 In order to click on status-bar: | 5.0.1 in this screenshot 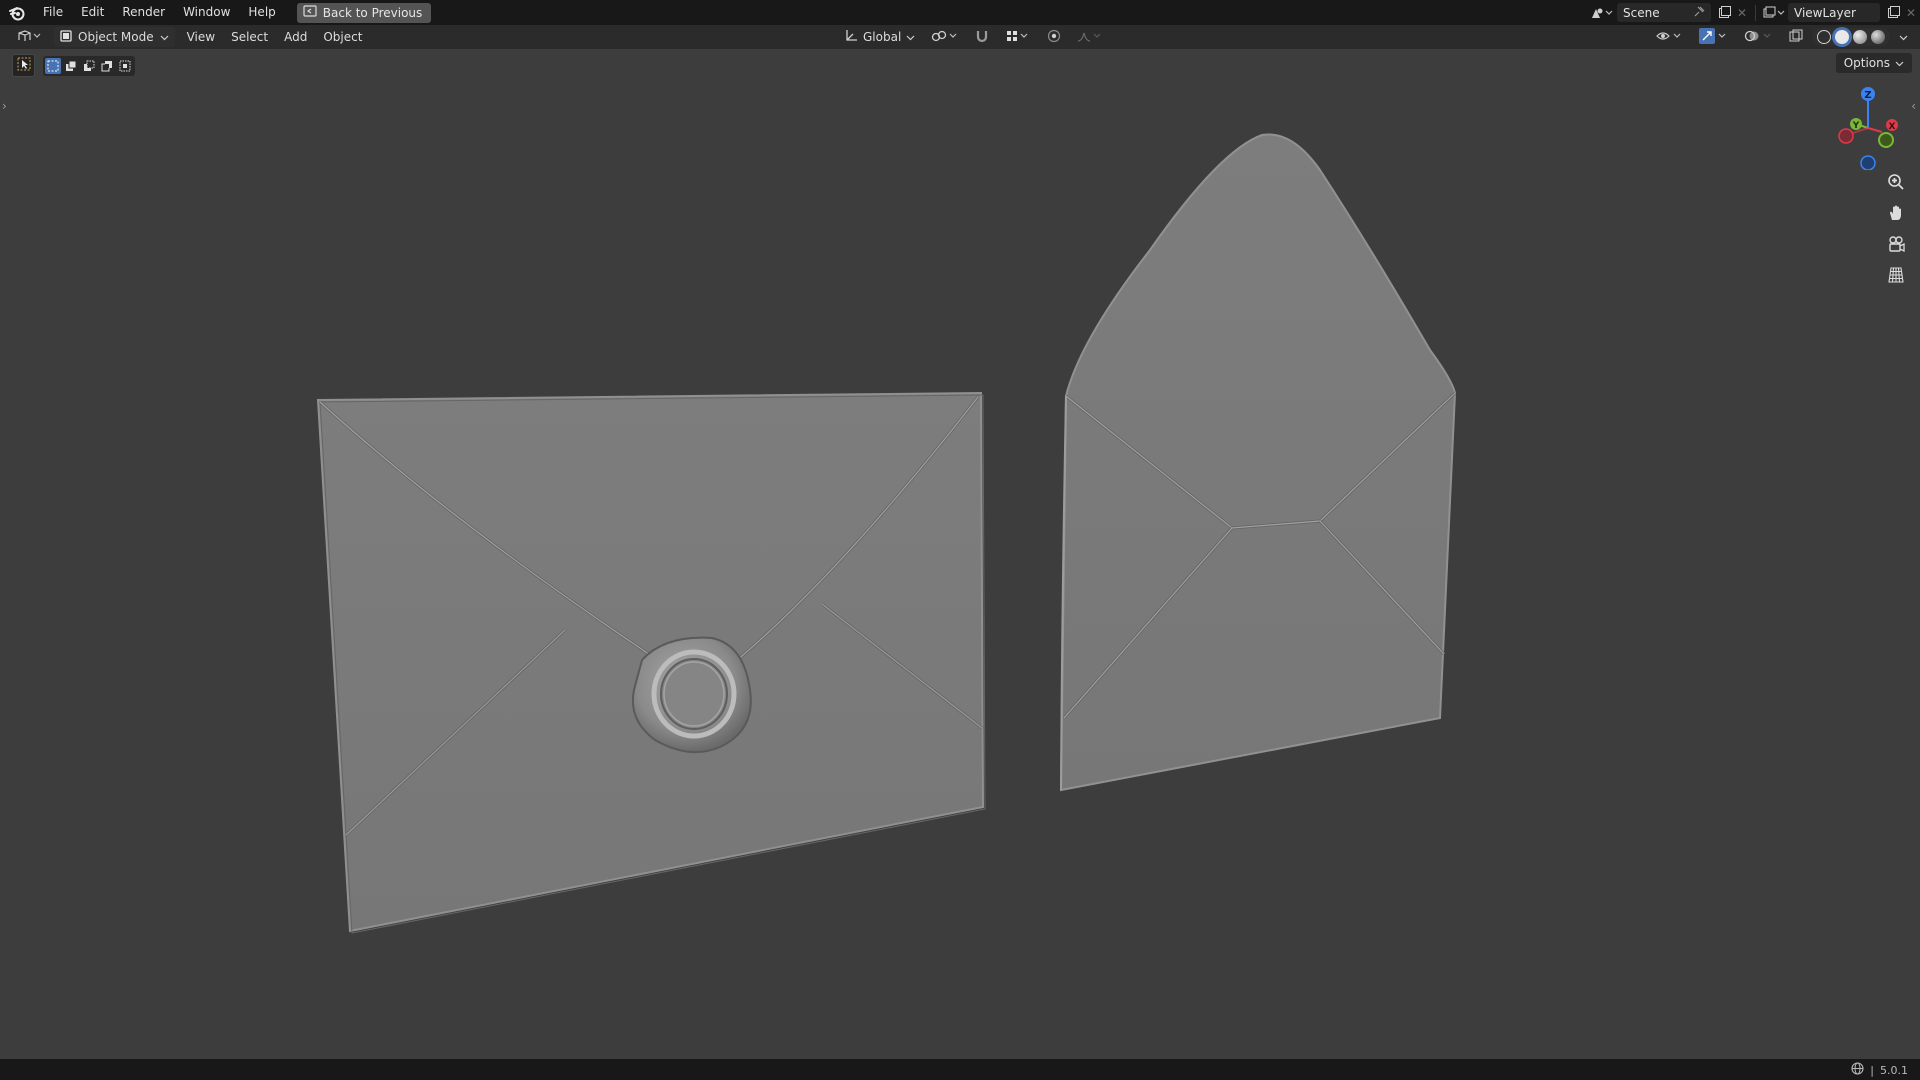, I will do `click(960, 1069)`.